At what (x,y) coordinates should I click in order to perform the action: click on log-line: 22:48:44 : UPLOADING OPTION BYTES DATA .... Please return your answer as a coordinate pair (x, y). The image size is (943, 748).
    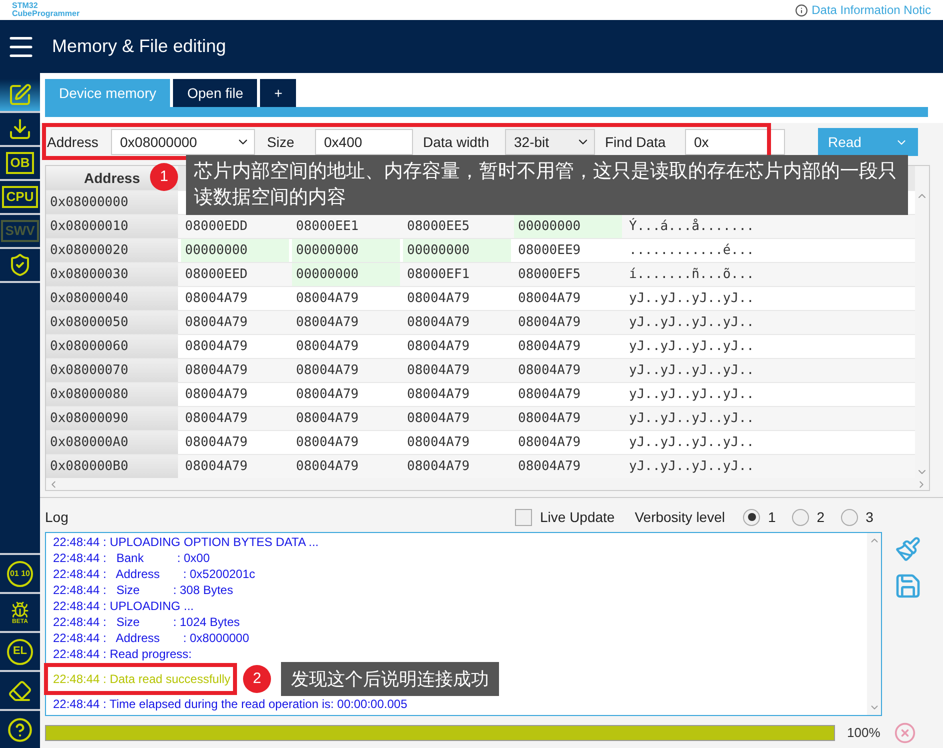
    Looking at the image, I should click on (186, 542).